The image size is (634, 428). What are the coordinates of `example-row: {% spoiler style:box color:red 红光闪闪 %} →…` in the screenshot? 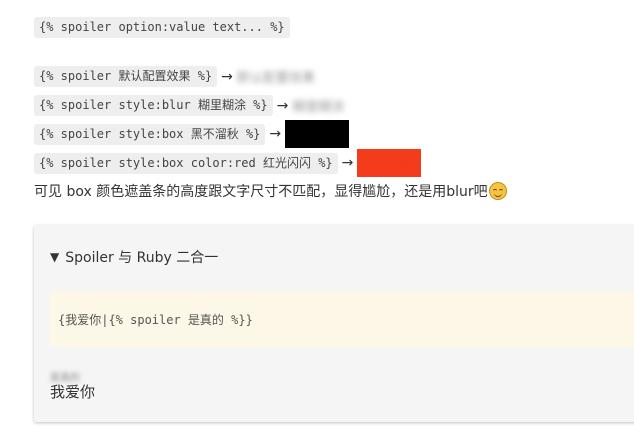 It's located at (228, 163).